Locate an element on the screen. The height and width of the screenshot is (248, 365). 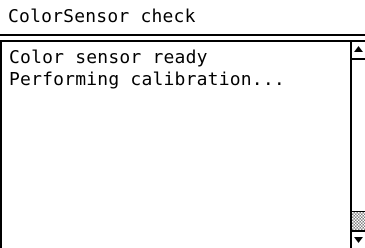
triangle-up-icon is located at coordinates (358, 49).